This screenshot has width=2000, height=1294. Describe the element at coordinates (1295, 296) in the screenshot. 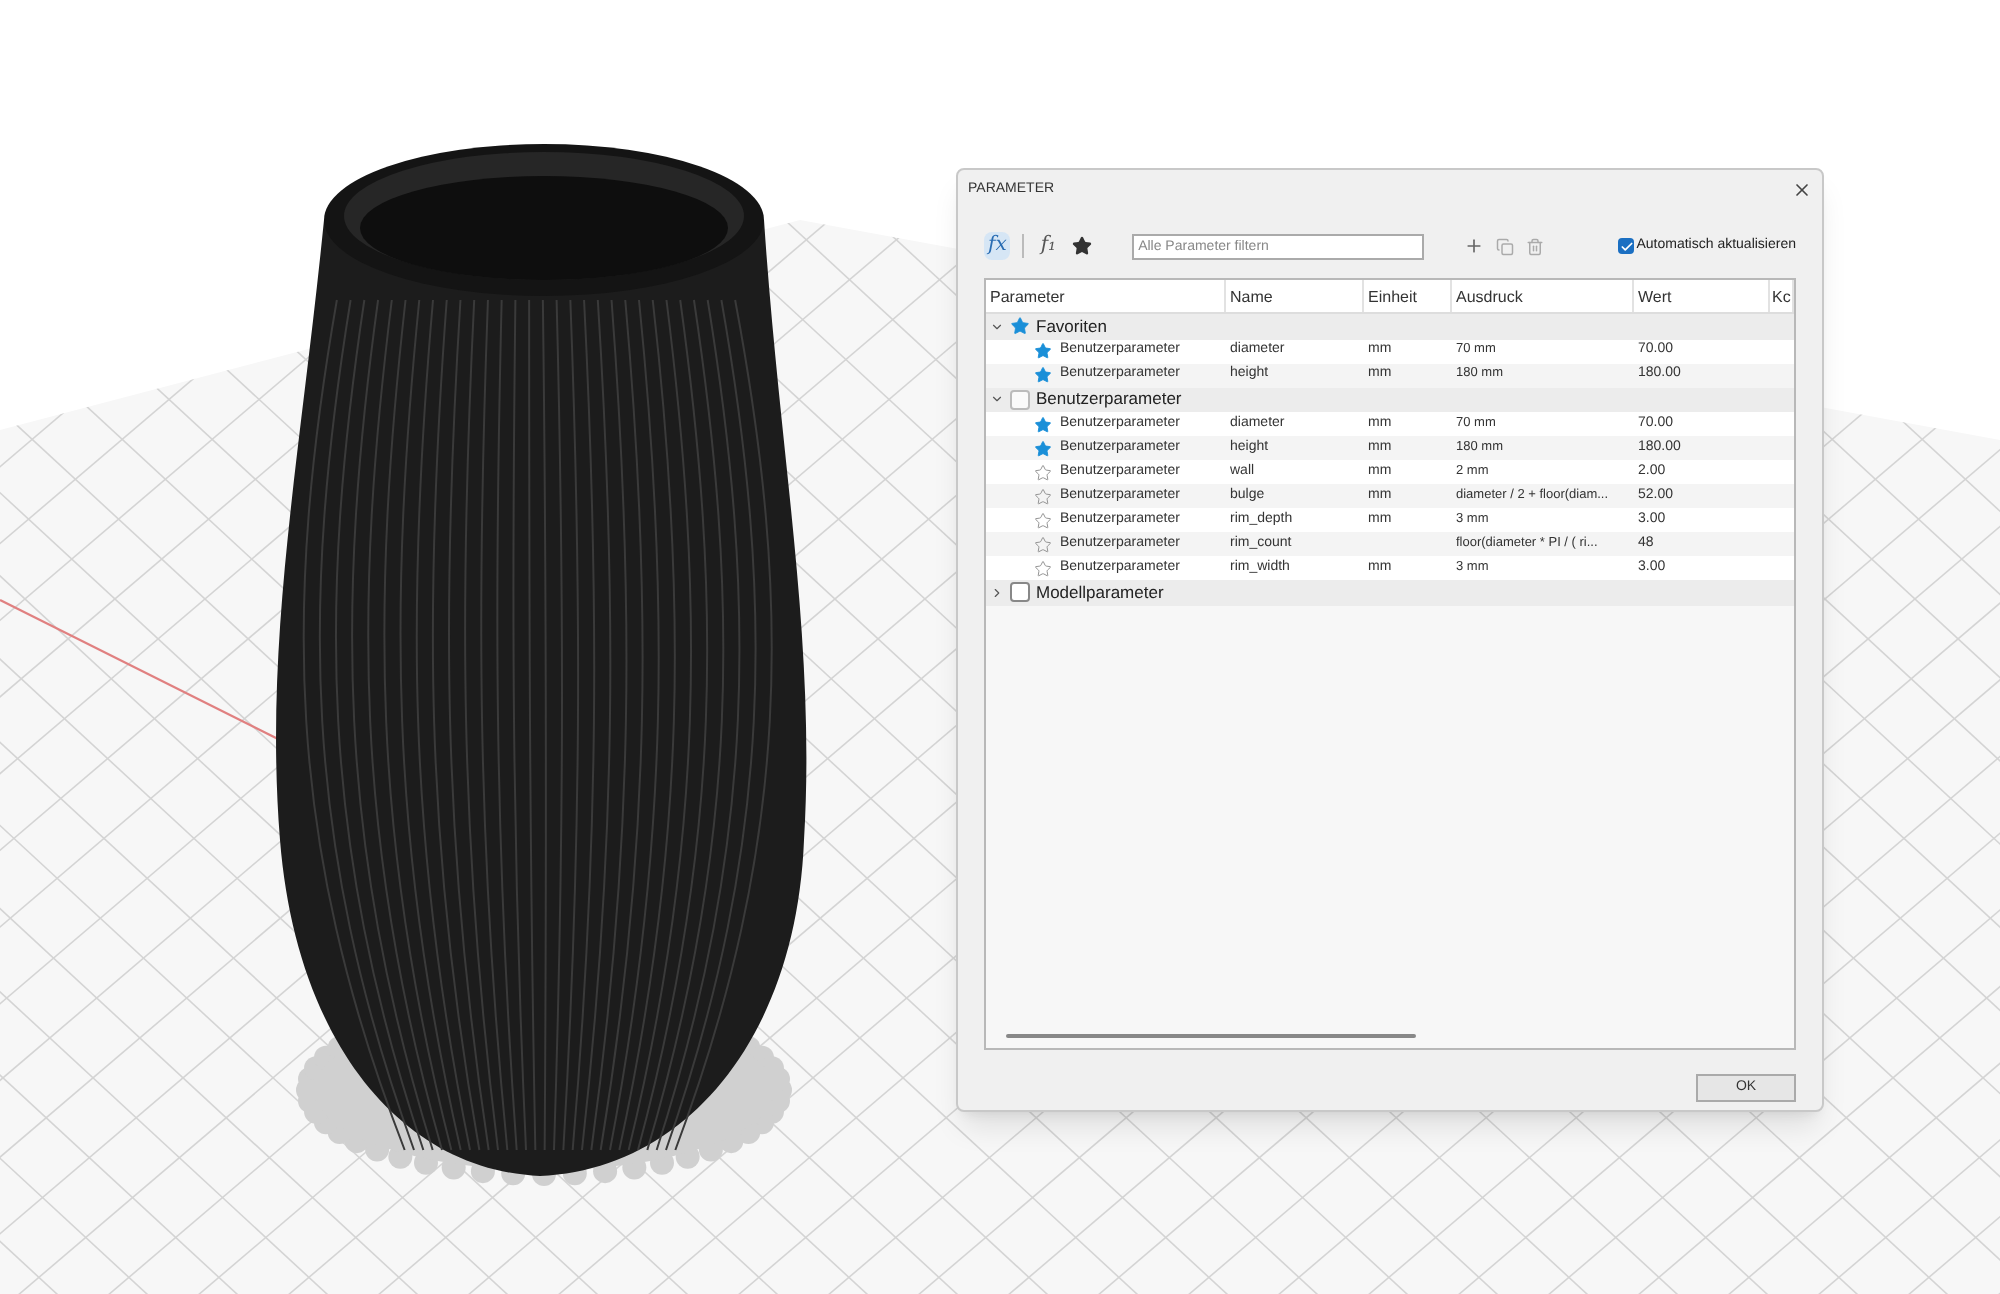

I see `column-header: Name` at that location.